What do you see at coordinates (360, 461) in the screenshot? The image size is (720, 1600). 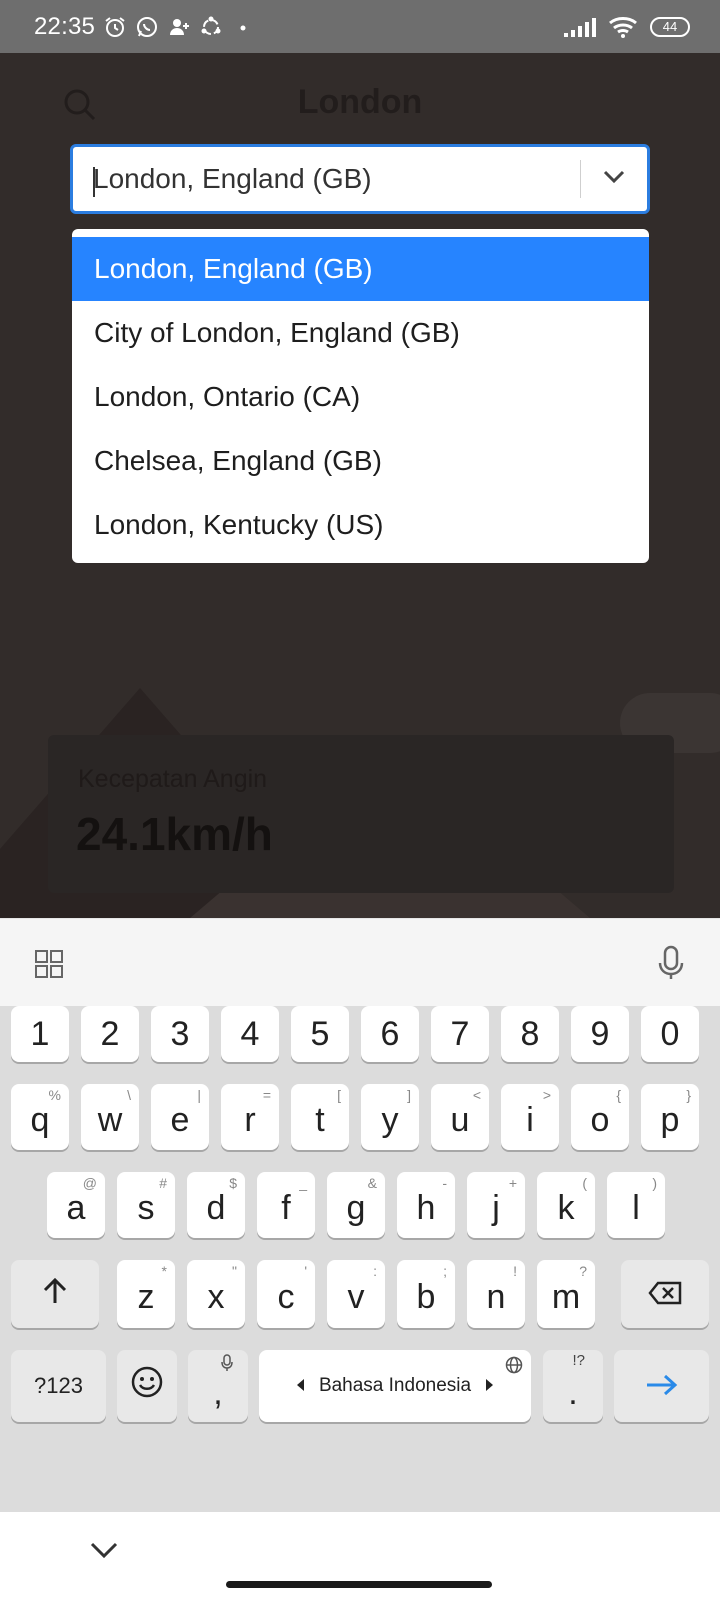 I see `city-option: Chelsea, England (GB)` at bounding box center [360, 461].